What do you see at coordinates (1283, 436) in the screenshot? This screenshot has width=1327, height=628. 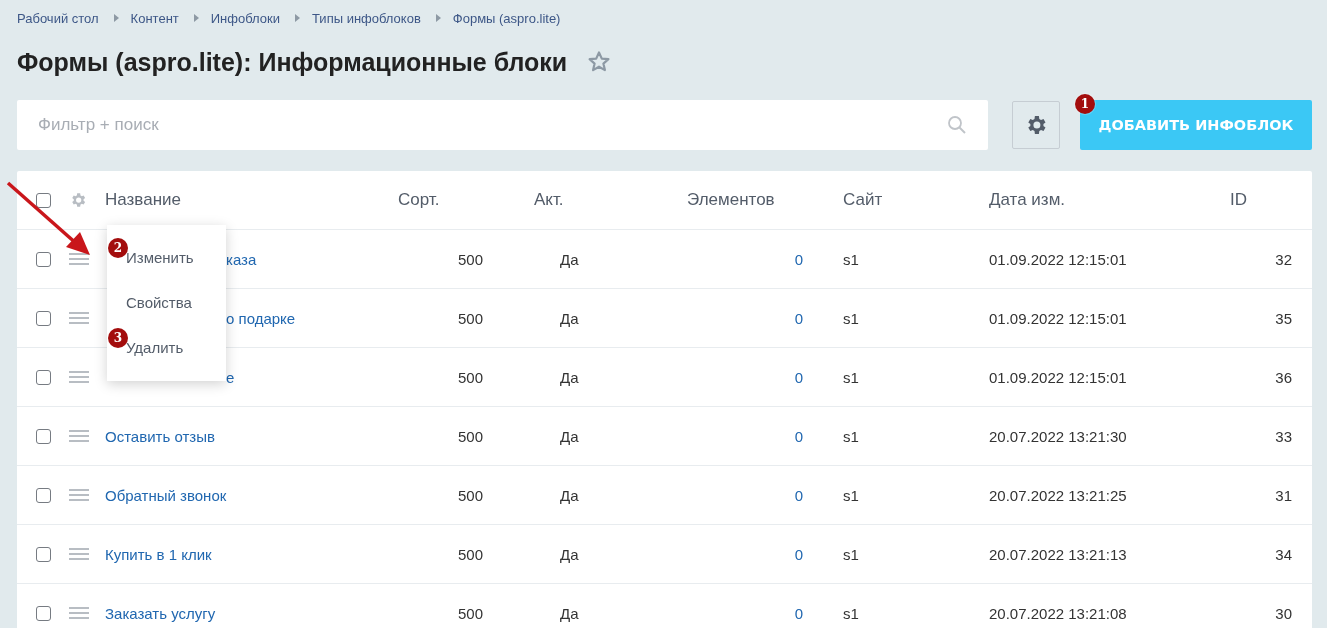 I see `table-cell: 33` at bounding box center [1283, 436].